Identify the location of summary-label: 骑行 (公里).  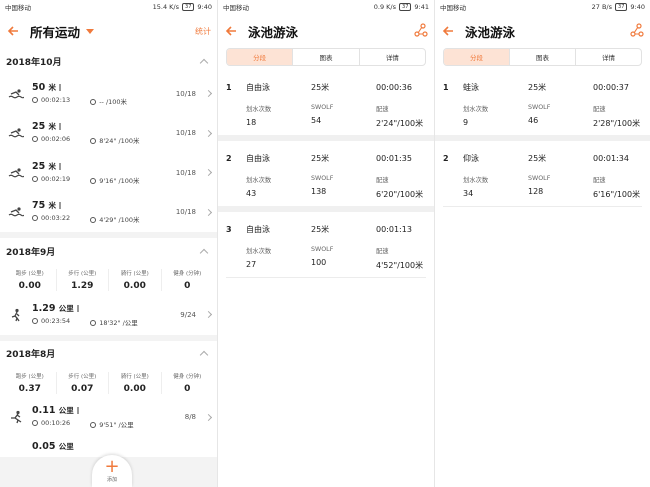
(134, 376).